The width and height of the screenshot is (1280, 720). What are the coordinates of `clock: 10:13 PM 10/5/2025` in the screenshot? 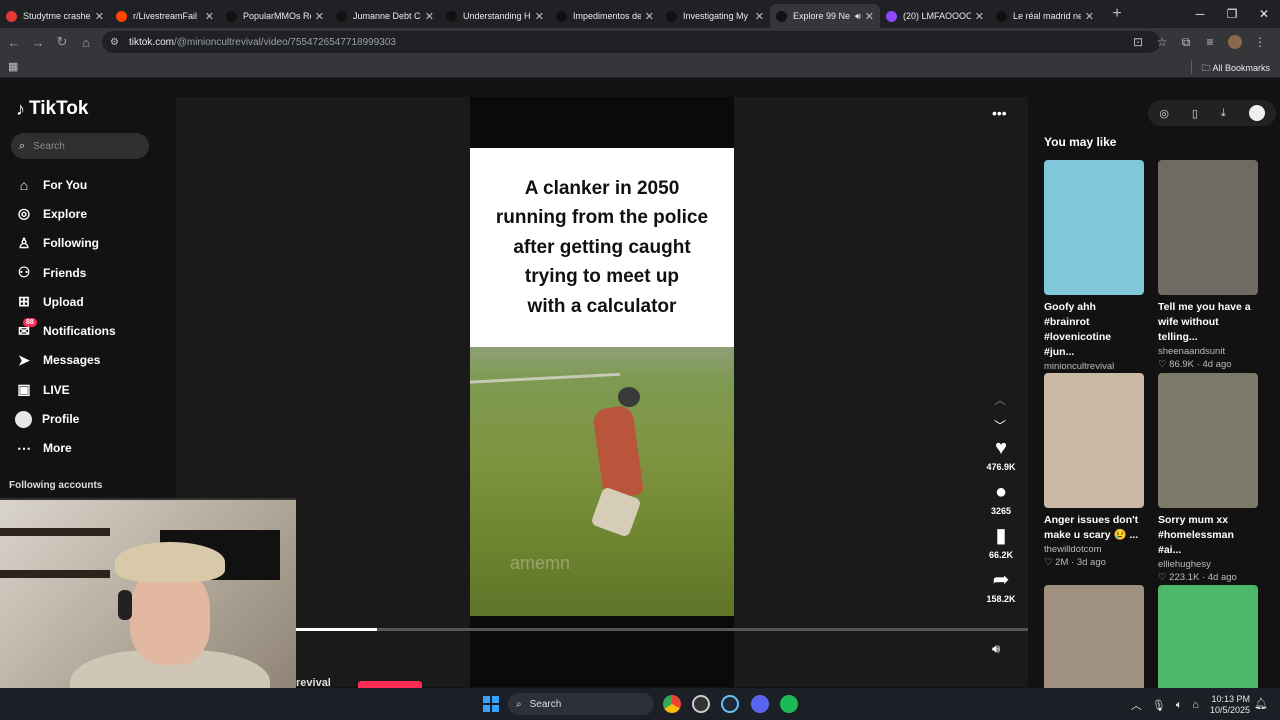 It's located at (1230, 705).